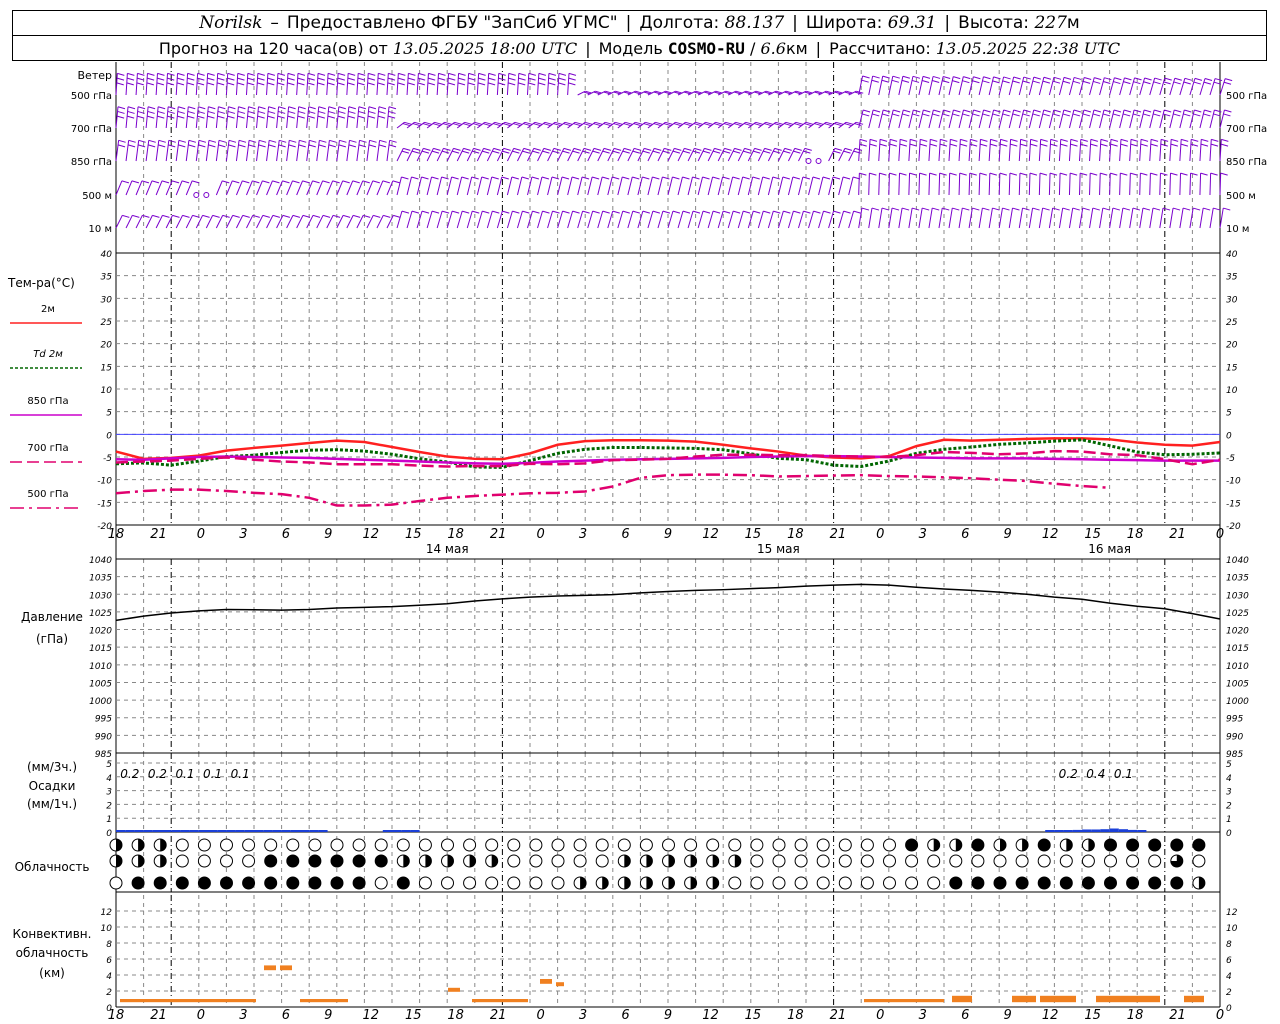  Describe the element at coordinates (100, 702) in the screenshot. I see `pressure-y-tick: 1000` at that location.